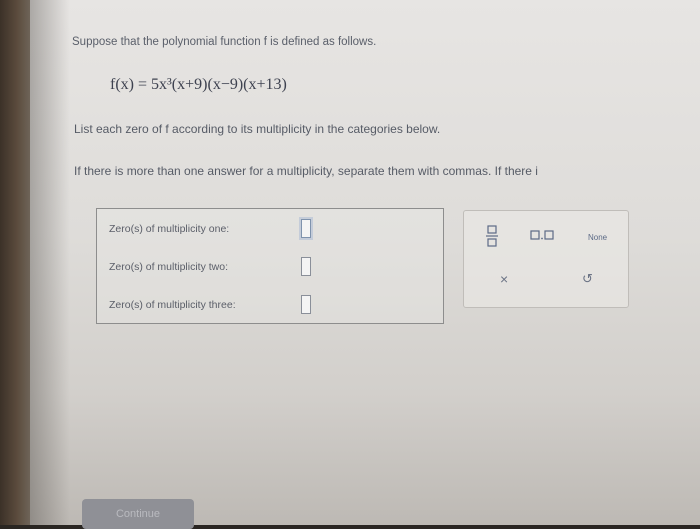  What do you see at coordinates (545, 235) in the screenshot?
I see `mixed-number-icon` at bounding box center [545, 235].